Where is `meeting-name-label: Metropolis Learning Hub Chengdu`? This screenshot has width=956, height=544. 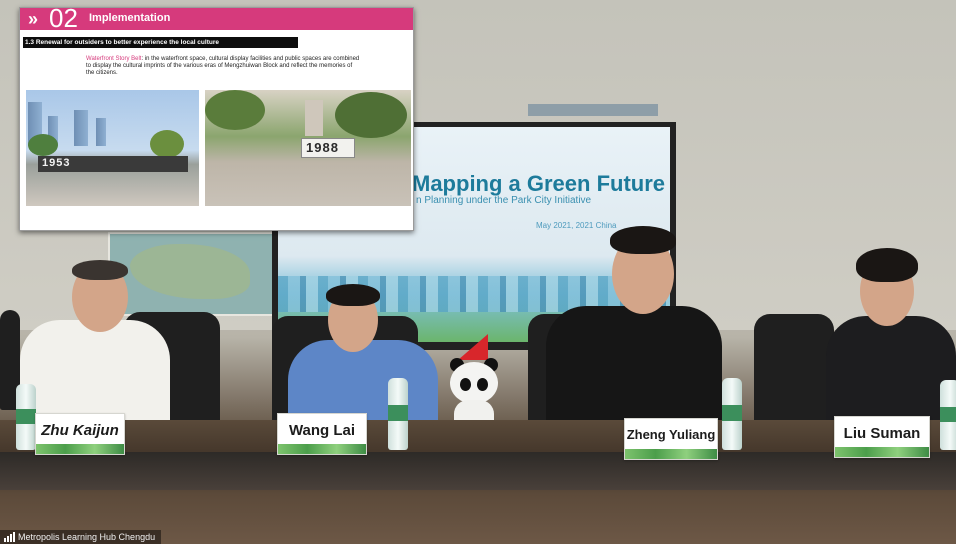 meeting-name-label: Metropolis Learning Hub Chengdu is located at coordinates (81, 537).